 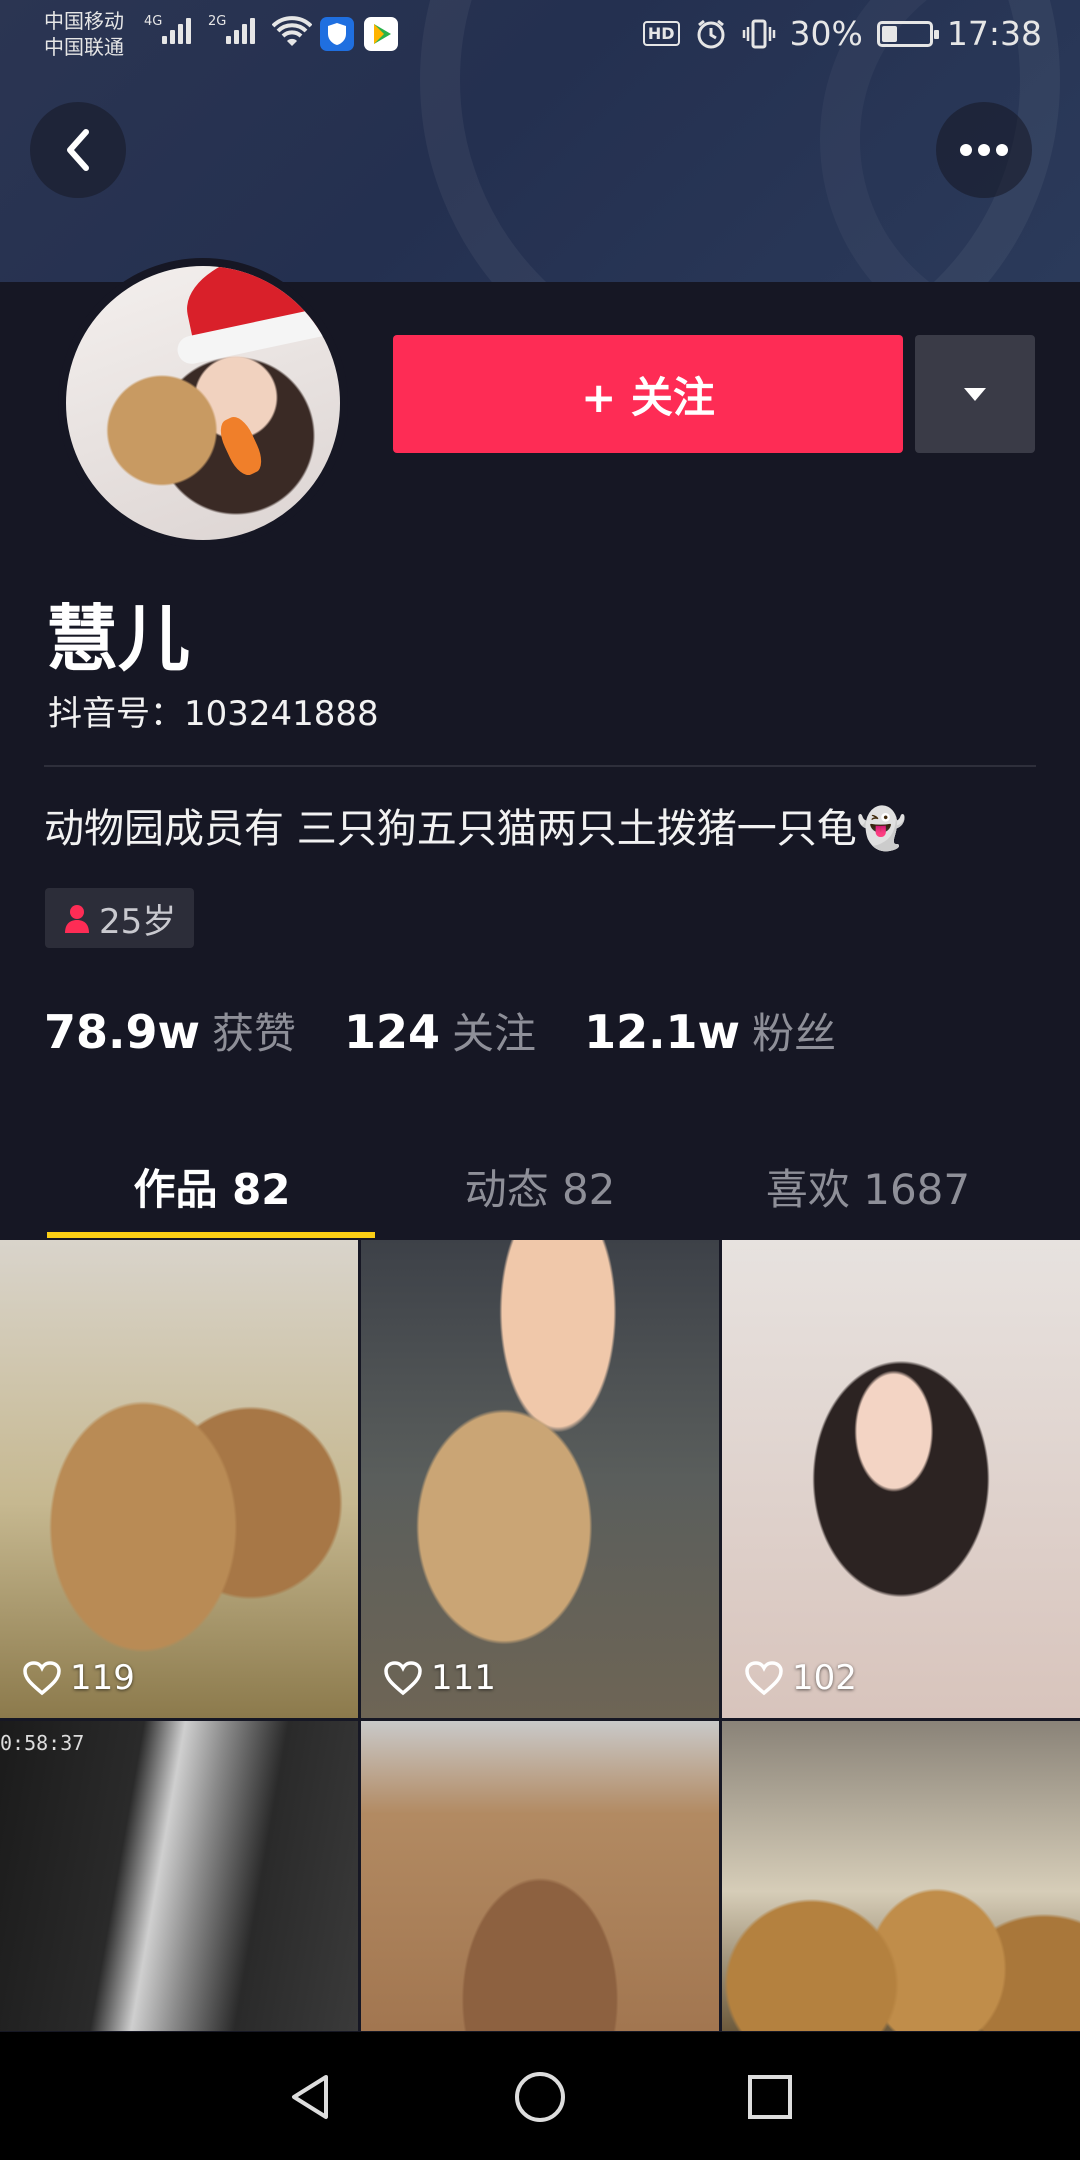 What do you see at coordinates (203, 403) in the screenshot?
I see `avatar` at bounding box center [203, 403].